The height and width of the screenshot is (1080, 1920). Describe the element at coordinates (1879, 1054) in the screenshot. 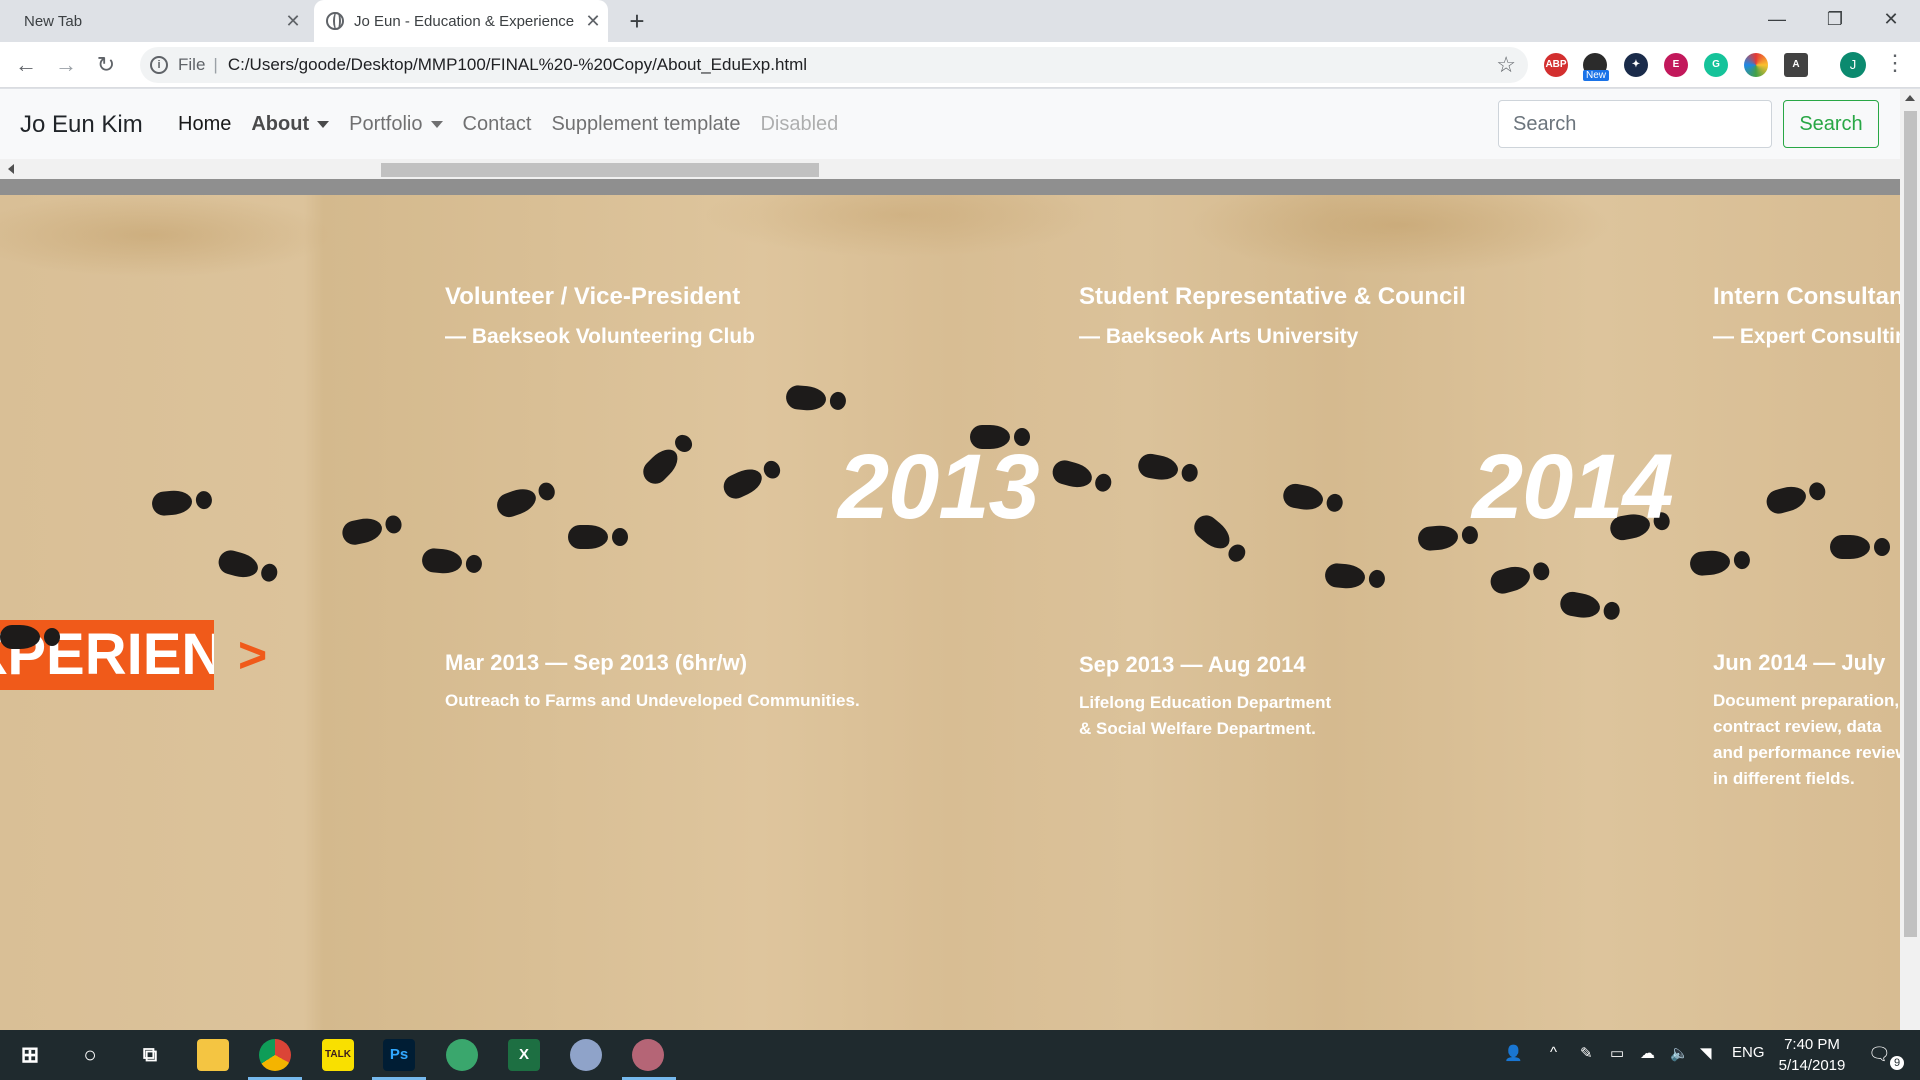

I see `notifications-icon: 🗨` at that location.